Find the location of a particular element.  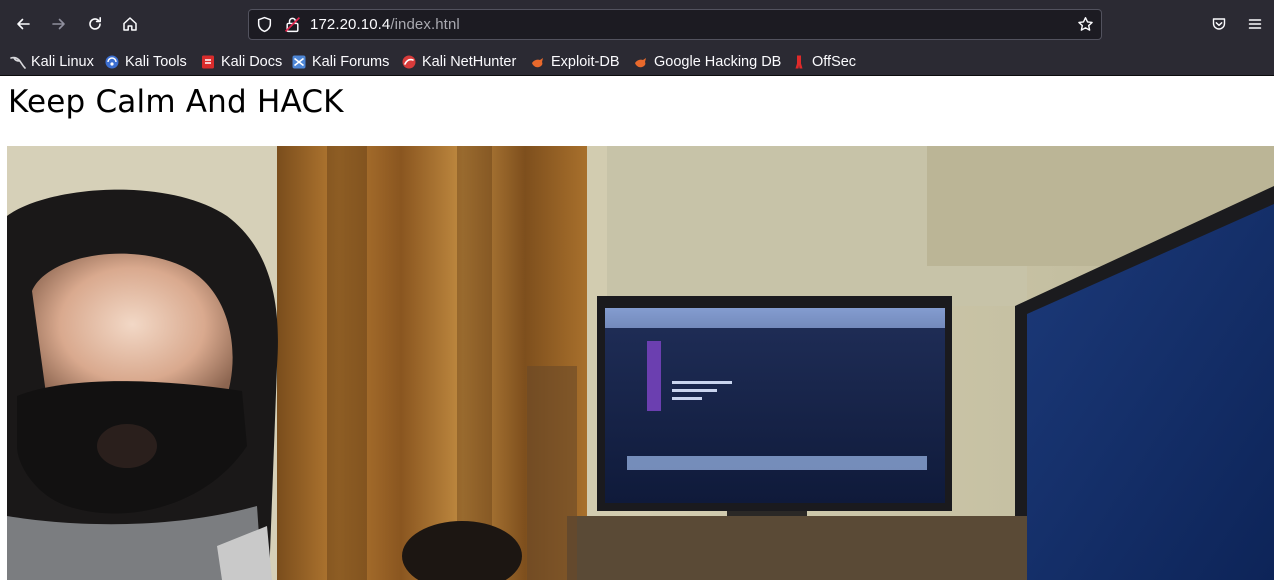

bookmark-kali-nethunter: Kali NetHunter is located at coordinates (458, 62).